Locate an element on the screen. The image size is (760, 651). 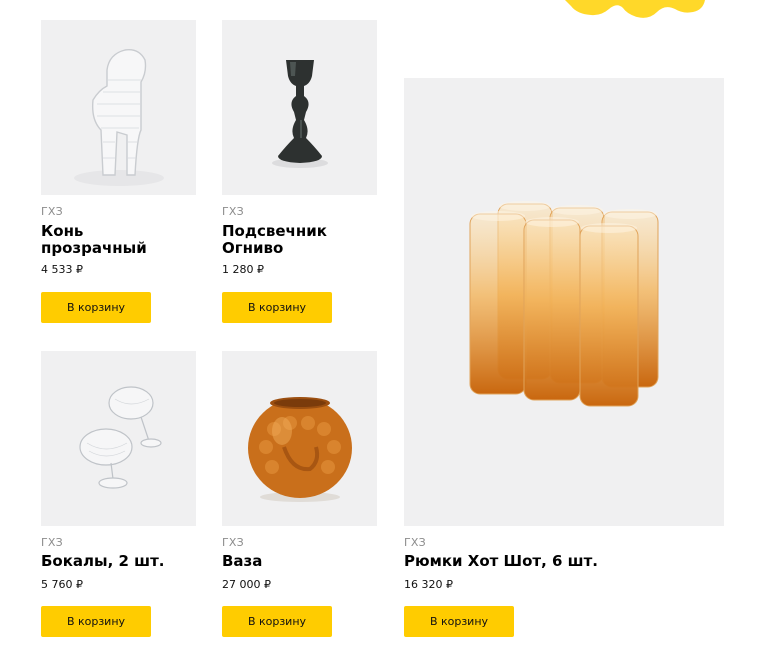
product-card-candlestick: ГХЗ Подсвечник Огниво 1 280 ₽ В корзину is located at coordinates (299, 172).